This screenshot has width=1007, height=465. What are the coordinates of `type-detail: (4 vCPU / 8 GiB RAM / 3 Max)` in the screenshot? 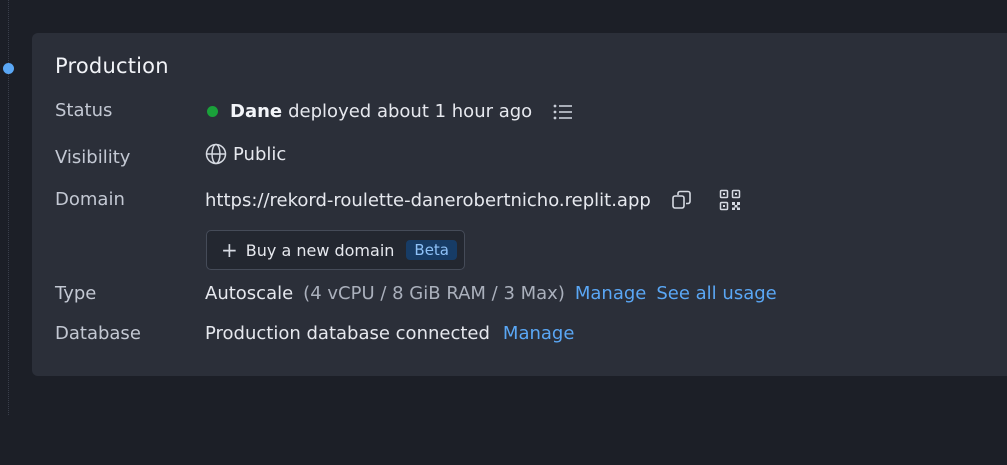 It's located at (434, 293).